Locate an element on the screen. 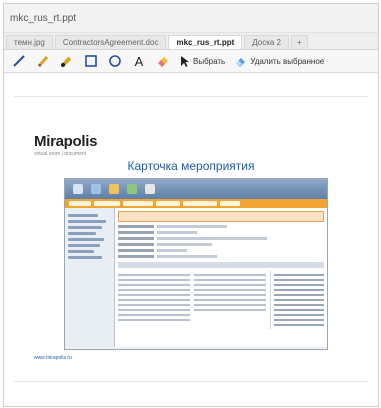  tab-mkc-rus-rt: mkc_rus_rt.ppt is located at coordinates (205, 42).